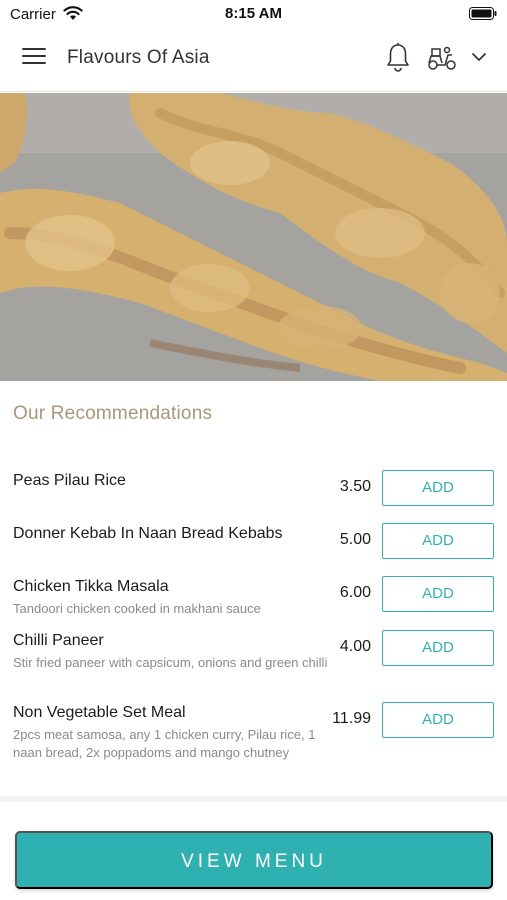 Image resolution: width=507 pixels, height=900 pixels. What do you see at coordinates (148, 533) in the screenshot?
I see `item-name: Donner Kebab In Naan Bread Kebabs` at bounding box center [148, 533].